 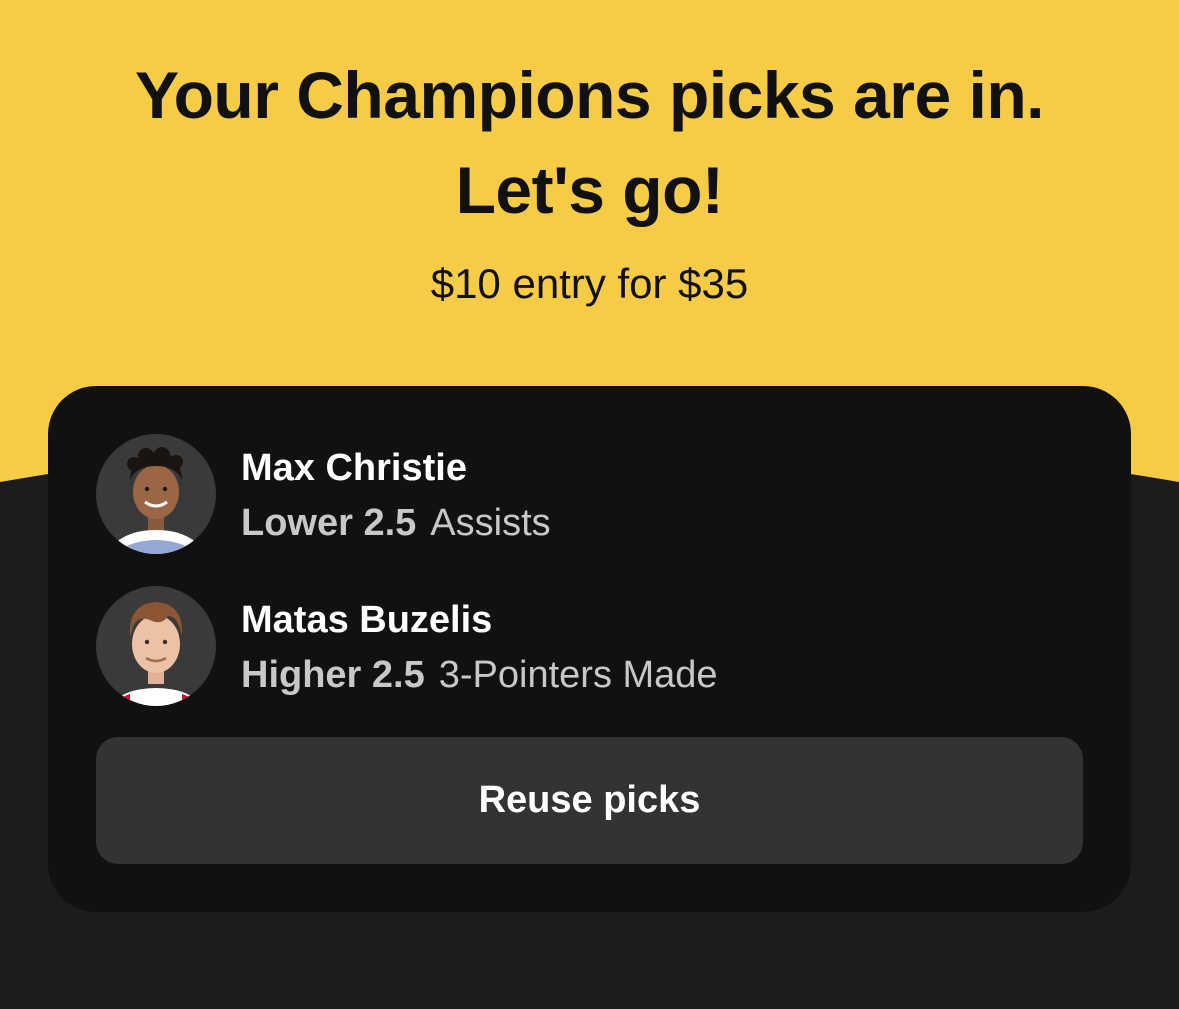 What do you see at coordinates (586, 646) in the screenshot?
I see `pick-row: Matas Buzelis Higher 2.5 3-Pointers Made` at bounding box center [586, 646].